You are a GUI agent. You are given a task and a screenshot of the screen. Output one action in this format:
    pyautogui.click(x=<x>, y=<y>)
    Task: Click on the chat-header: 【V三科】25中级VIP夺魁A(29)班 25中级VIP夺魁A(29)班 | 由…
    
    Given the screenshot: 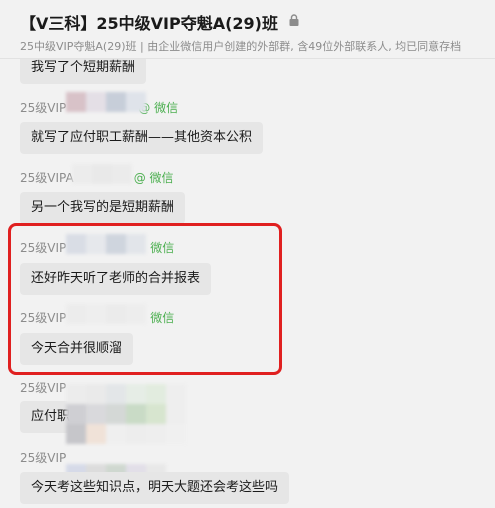 What is the action you would take?
    pyautogui.click(x=247, y=29)
    